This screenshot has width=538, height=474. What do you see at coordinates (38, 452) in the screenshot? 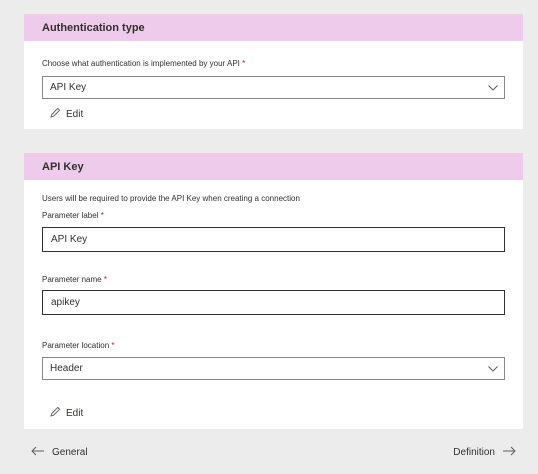
I see `arrow-left-icon` at bounding box center [38, 452].